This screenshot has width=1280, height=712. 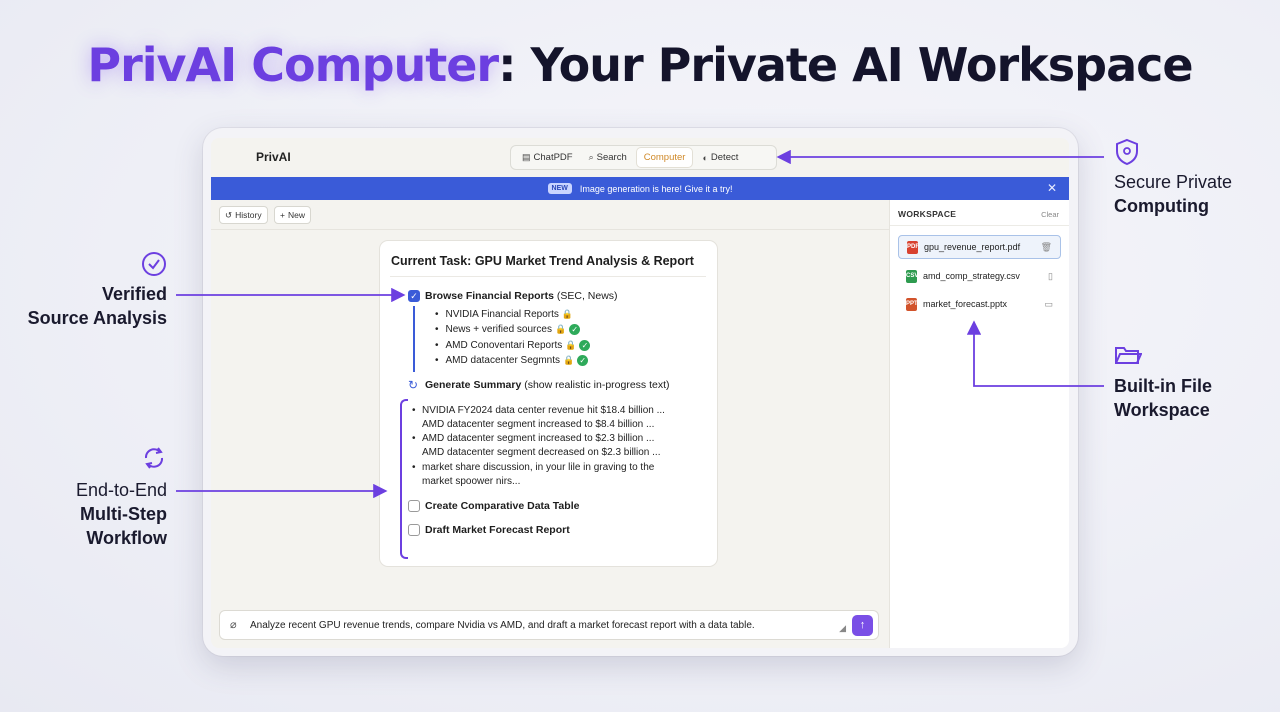 I want to click on file-item: PDF gpu_revenue_report.pdf 🗑, so click(x=979, y=247).